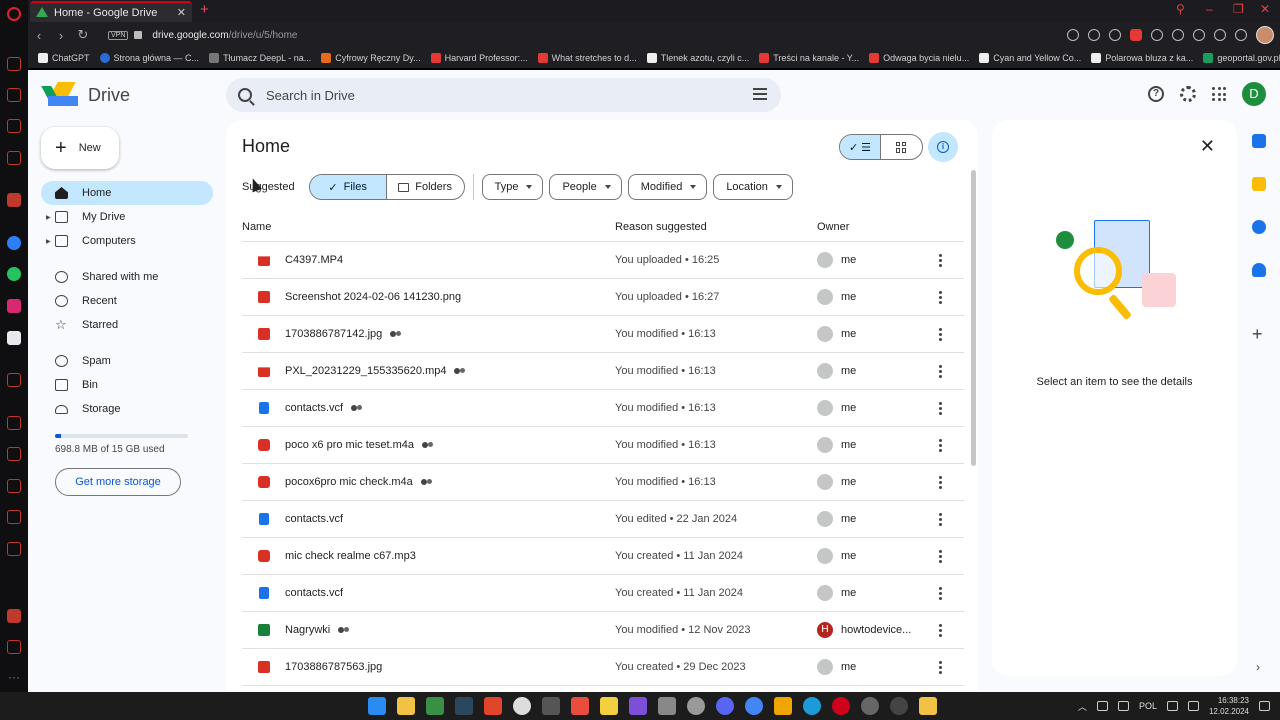 This screenshot has width=1280, height=720. I want to click on type-filter-chip: Type, so click(512, 187).